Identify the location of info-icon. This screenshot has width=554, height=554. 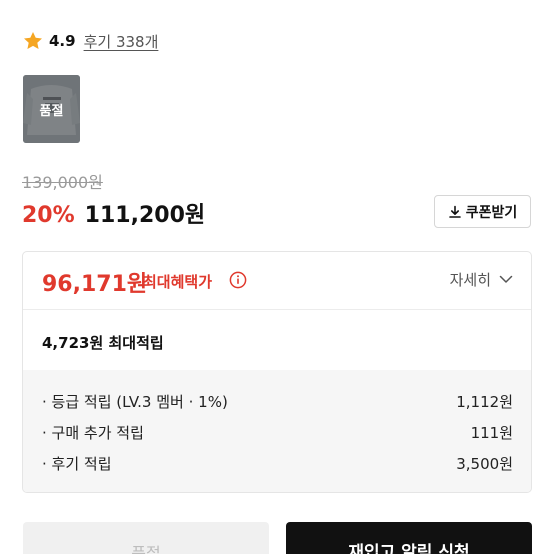
(238, 280).